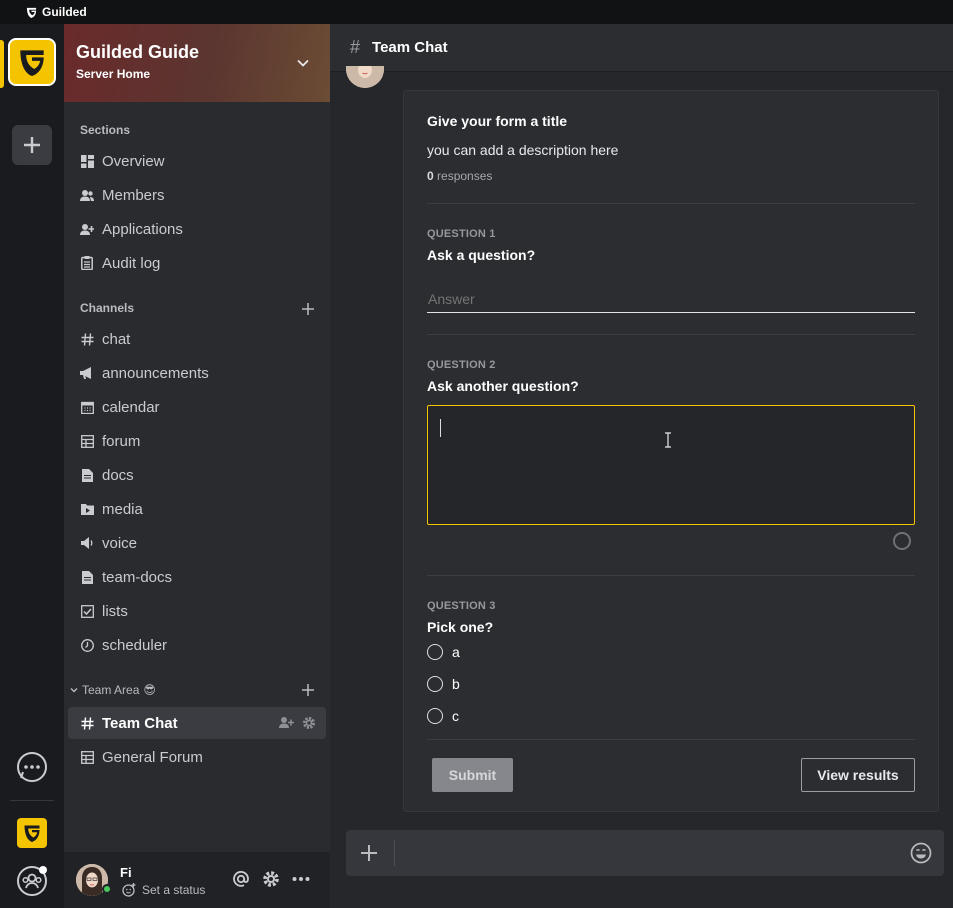 The width and height of the screenshot is (953, 908). Describe the element at coordinates (197, 339) in the screenshot. I see `sidebar-item-chat: chat` at that location.